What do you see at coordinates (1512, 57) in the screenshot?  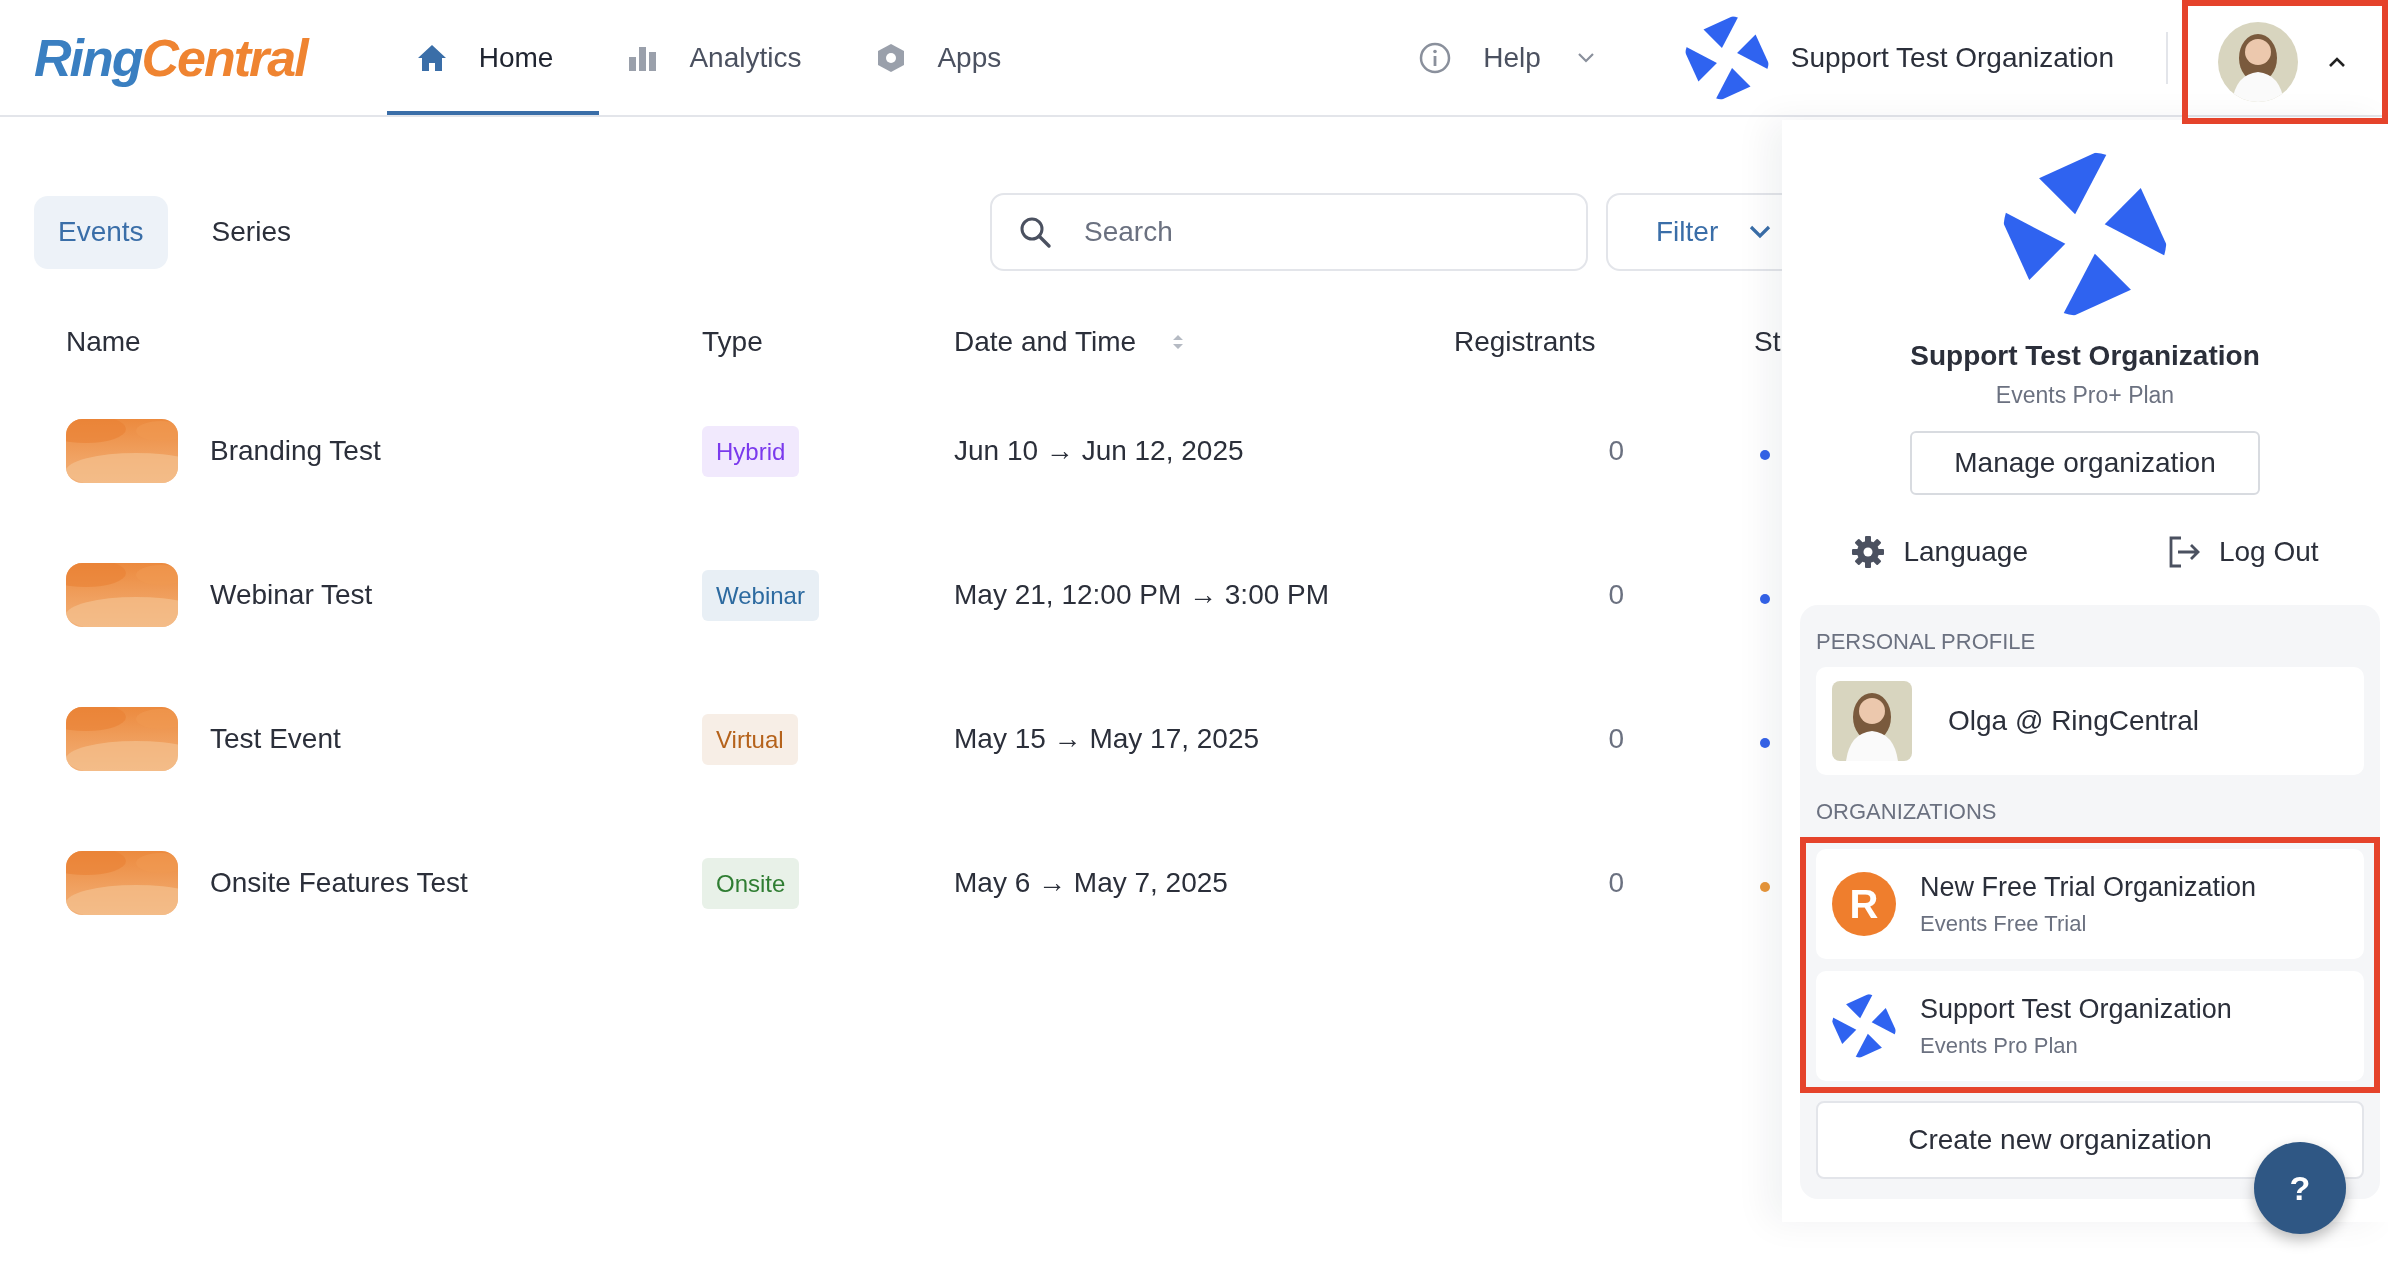 I see `help-menu: Help` at bounding box center [1512, 57].